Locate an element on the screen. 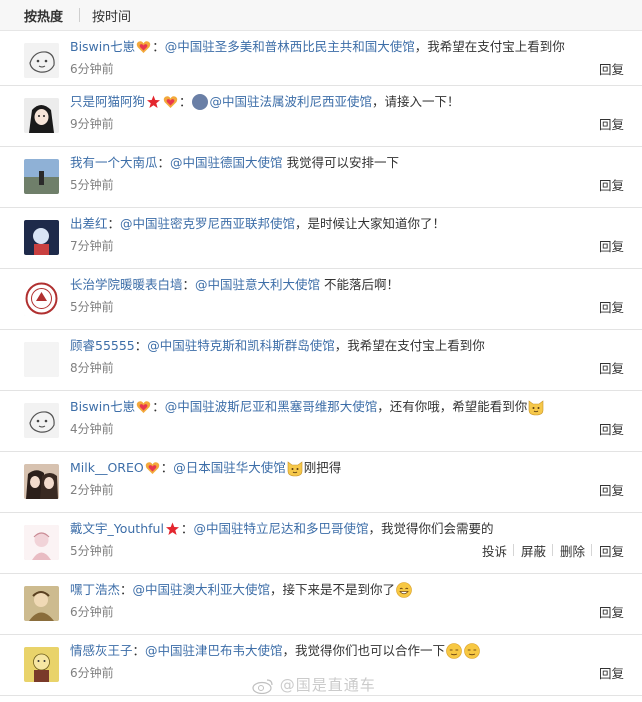 This screenshot has width=642, height=702. comment-text: 我觉得可以安排一下 is located at coordinates (341, 162).